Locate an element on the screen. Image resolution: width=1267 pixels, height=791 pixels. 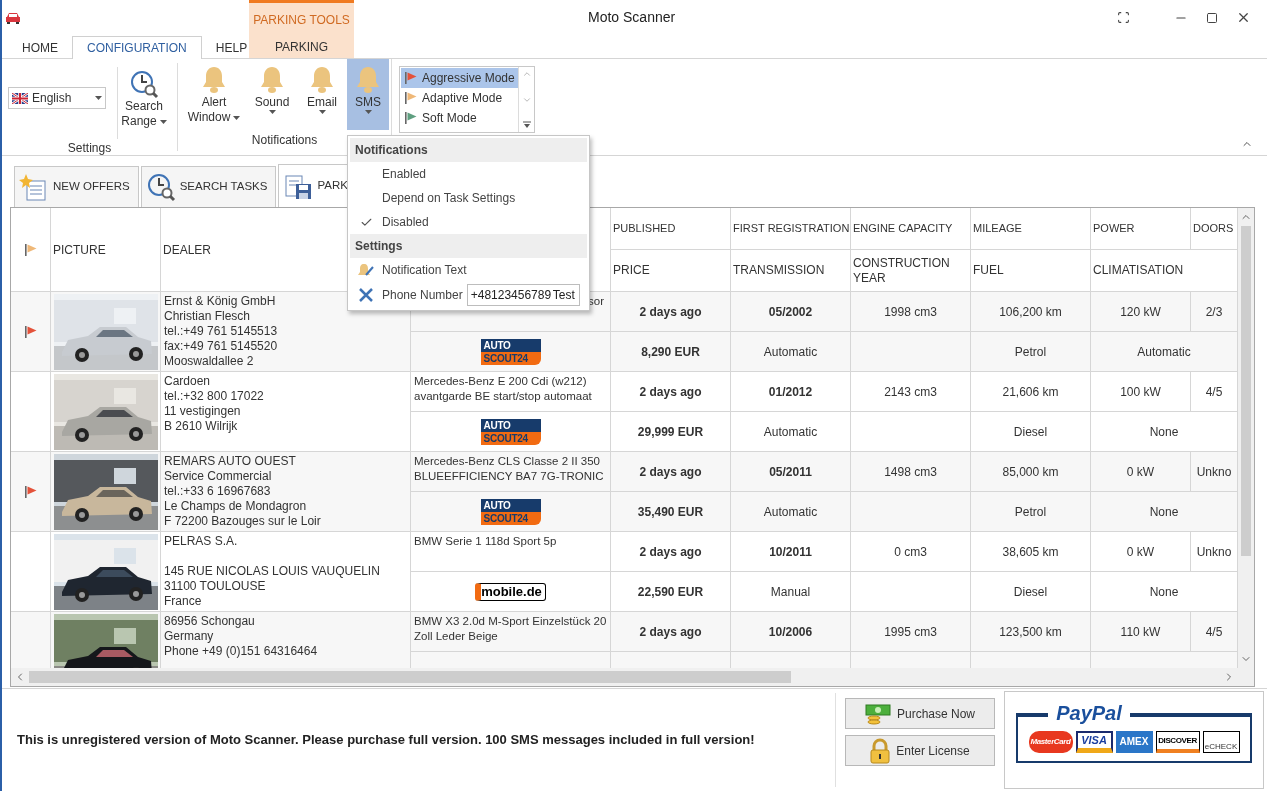
action-button: Enter License is located at coordinates (920, 750).